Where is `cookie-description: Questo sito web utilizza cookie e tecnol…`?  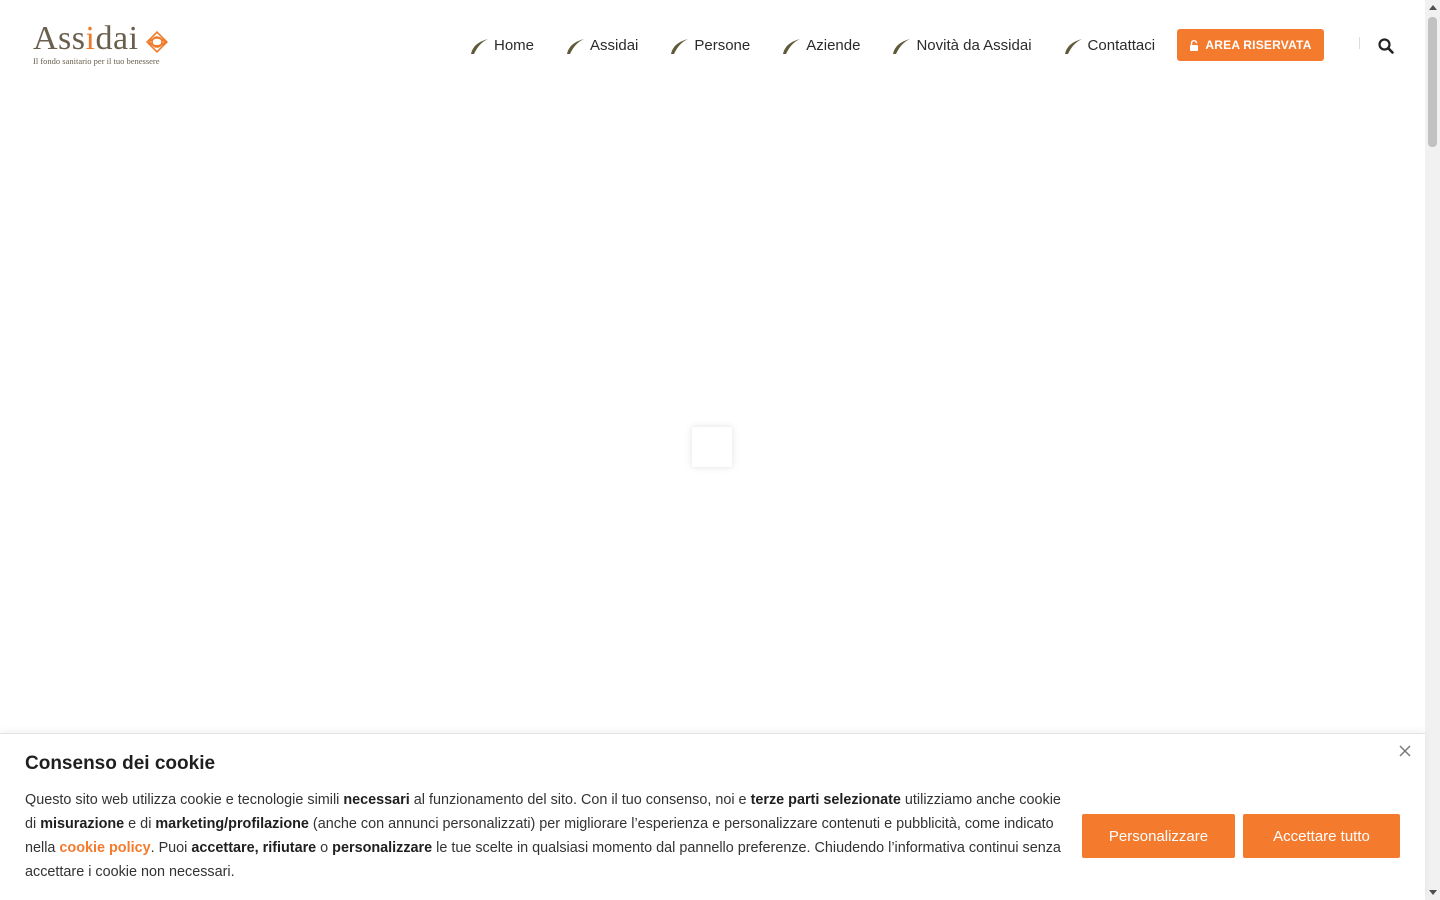 cookie-description: Questo sito web utilizza cookie e tecnol… is located at coordinates (543, 836).